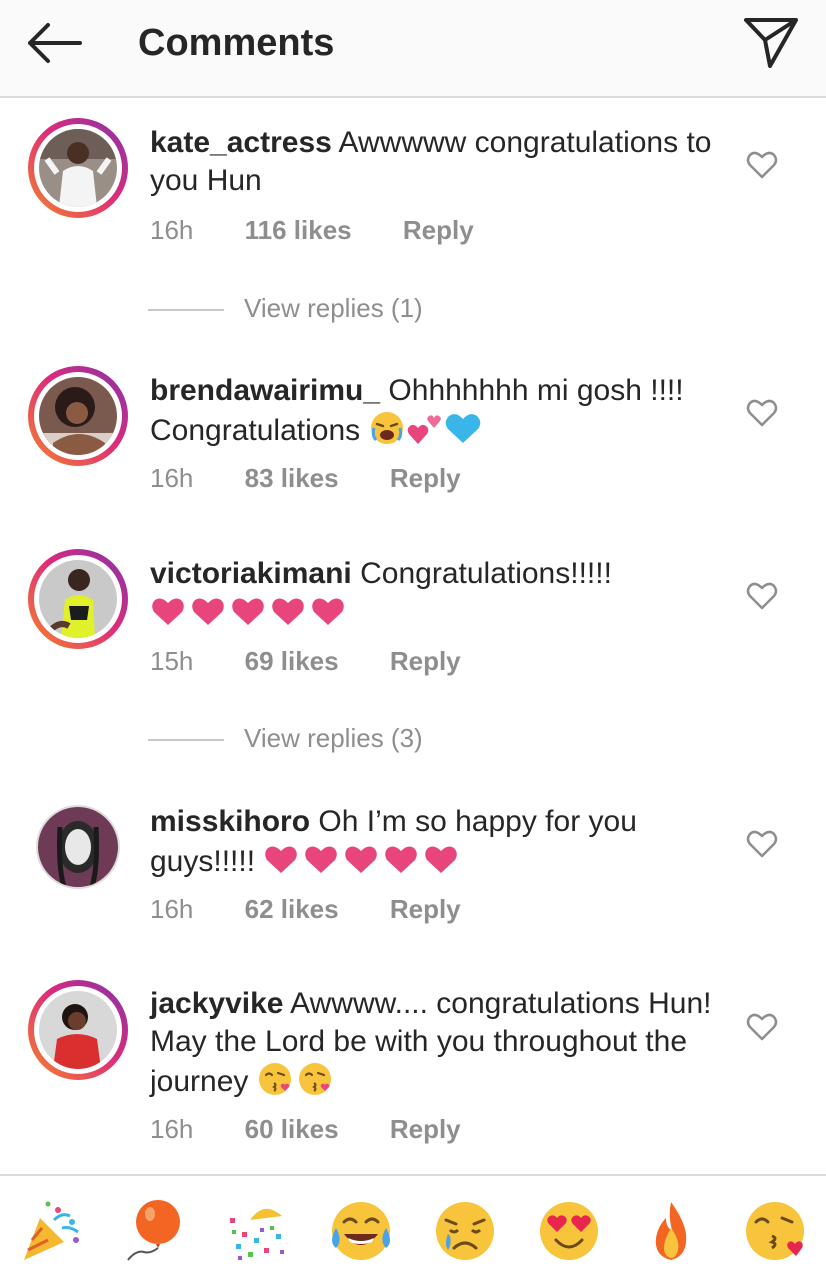 Image resolution: width=826 pixels, height=1280 pixels. I want to click on comment-body: Congratulations!!!!!, so click(486, 573).